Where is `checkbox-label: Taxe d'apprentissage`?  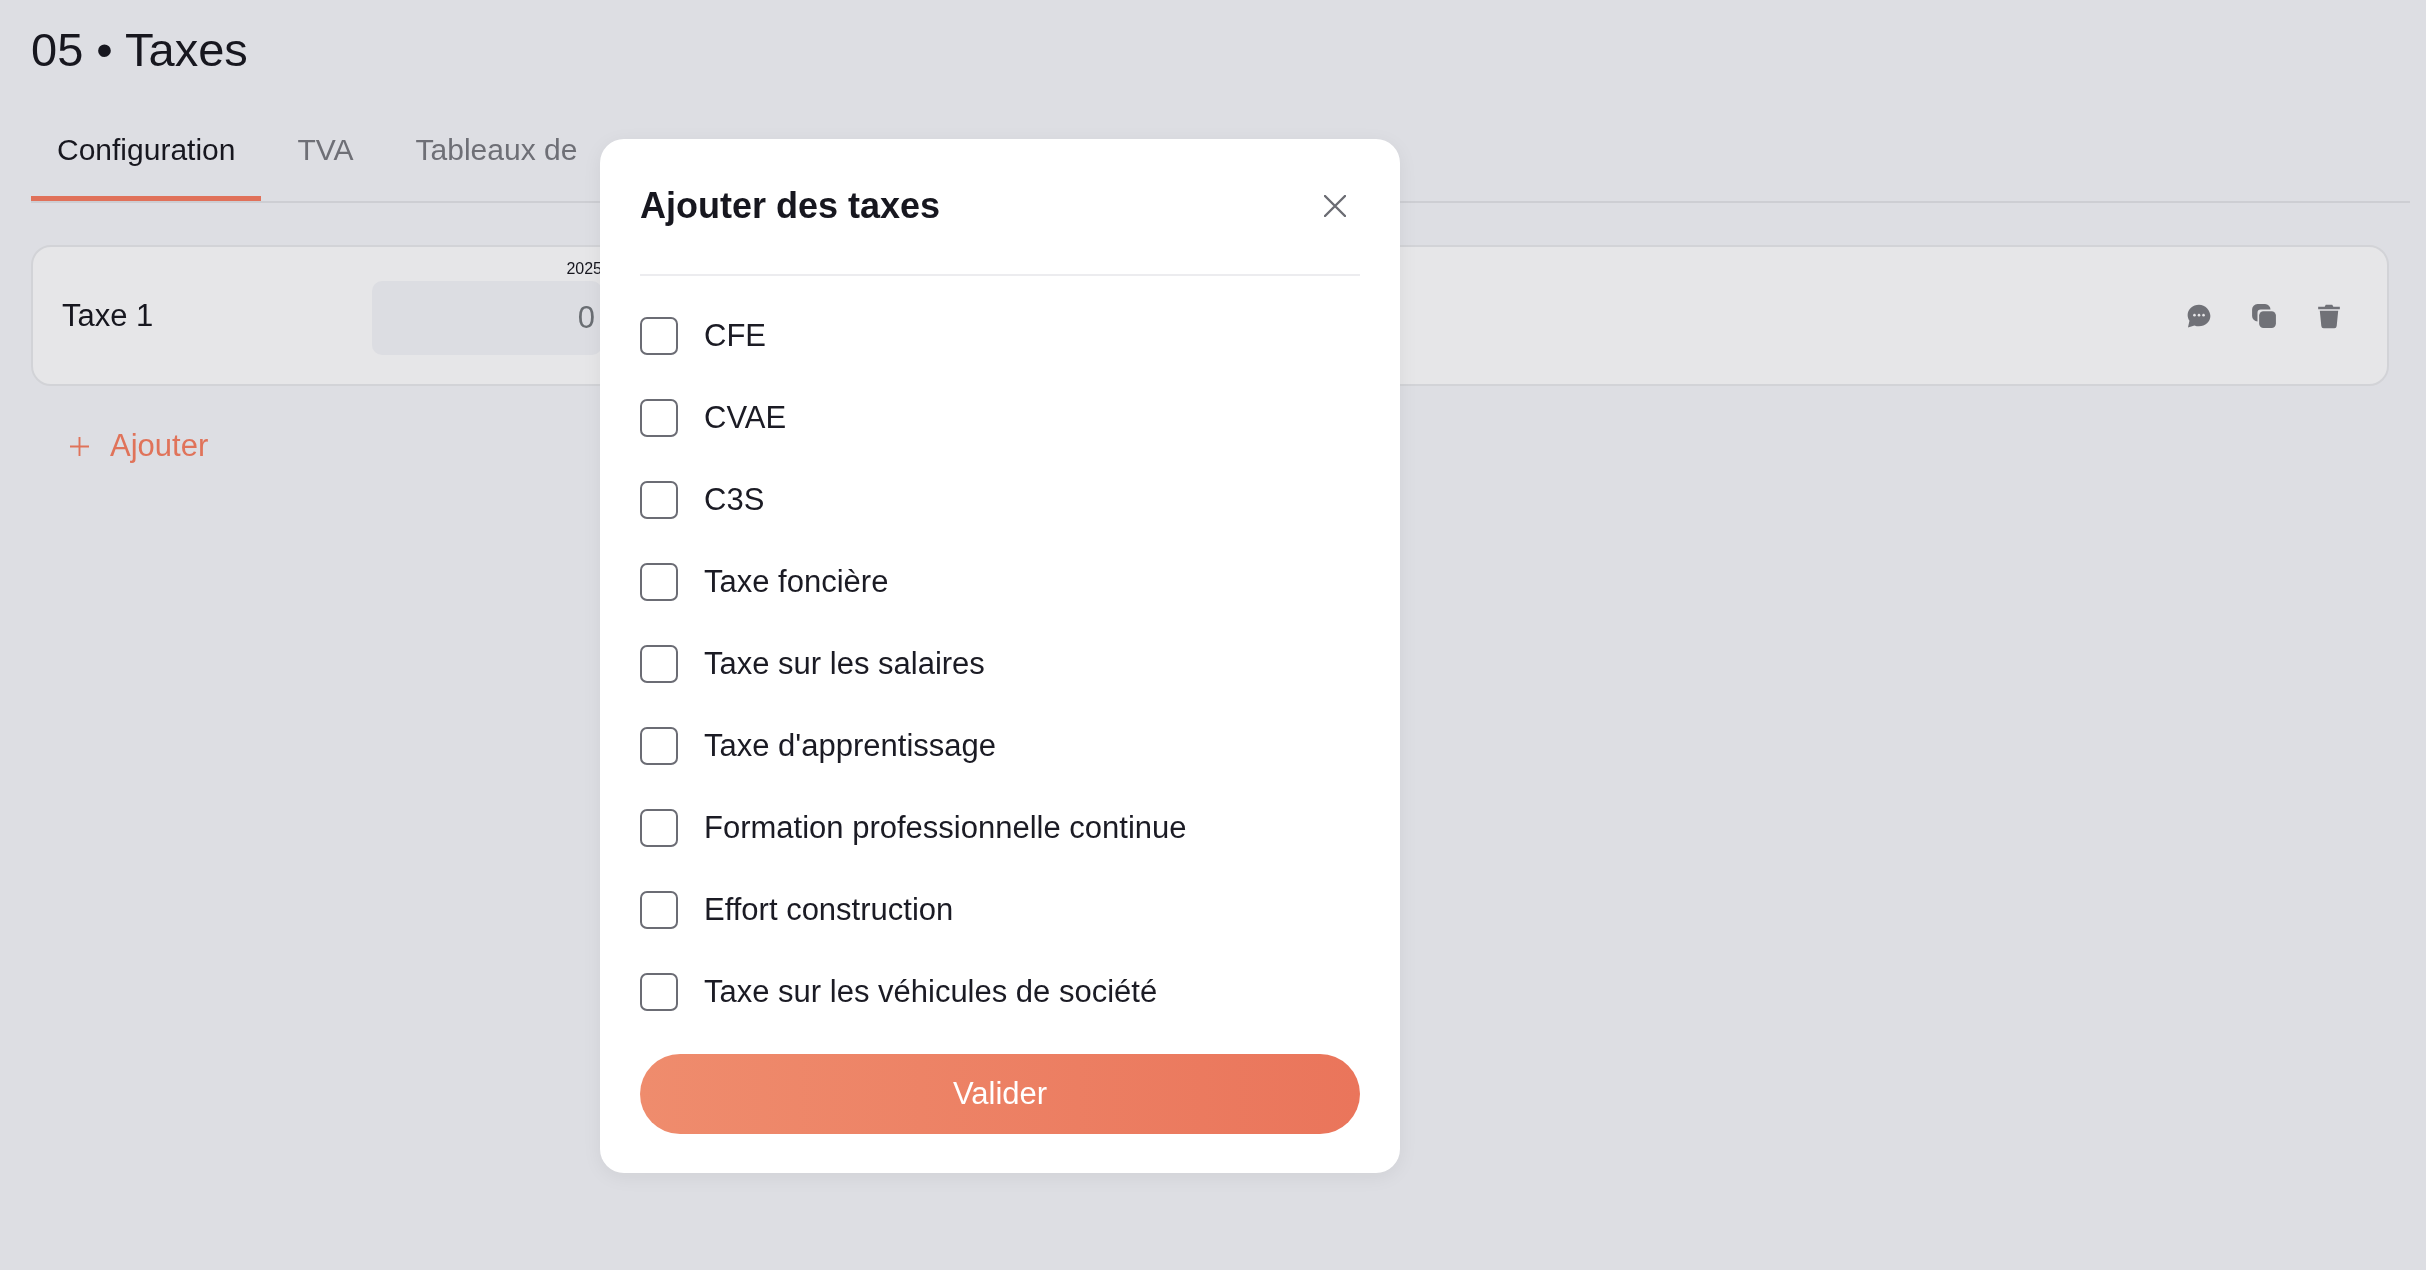 checkbox-label: Taxe d'apprentissage is located at coordinates (850, 746).